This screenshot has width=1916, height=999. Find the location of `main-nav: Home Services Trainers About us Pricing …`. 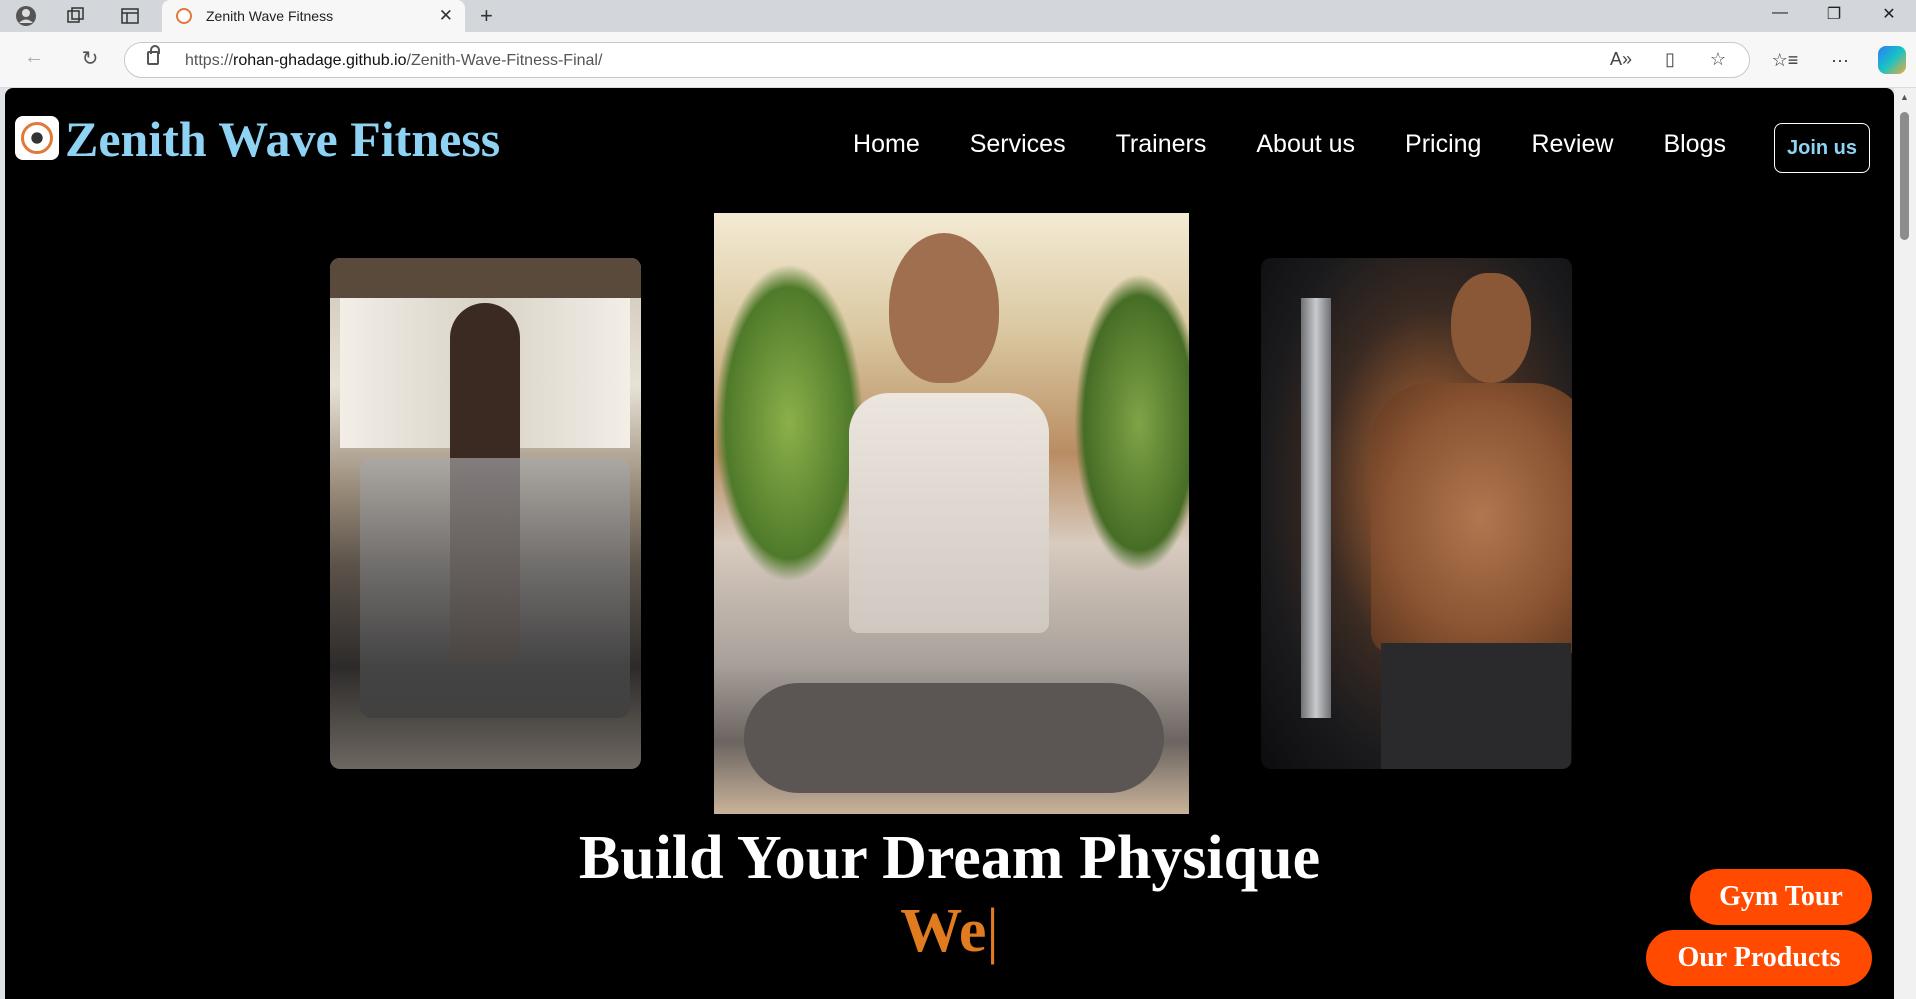

main-nav: Home Services Trainers About us Pricing … is located at coordinates (1289, 144).